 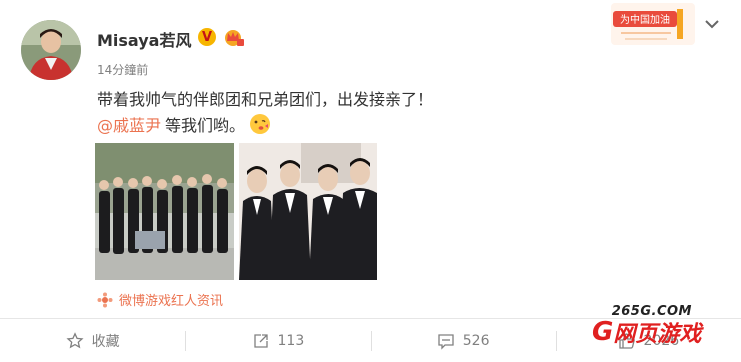 I want to click on post-source-label: 微博游戏红人资讯, so click(x=171, y=301).